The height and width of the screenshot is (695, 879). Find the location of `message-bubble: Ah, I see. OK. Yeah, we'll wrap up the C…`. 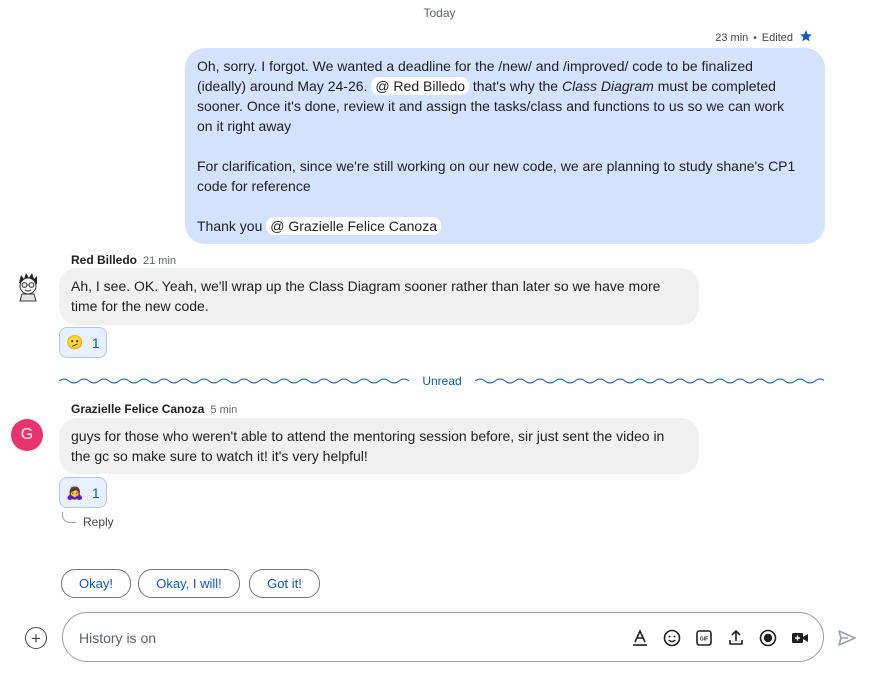

message-bubble: Ah, I see. OK. Yeah, we'll wrap up the C… is located at coordinates (379, 296).